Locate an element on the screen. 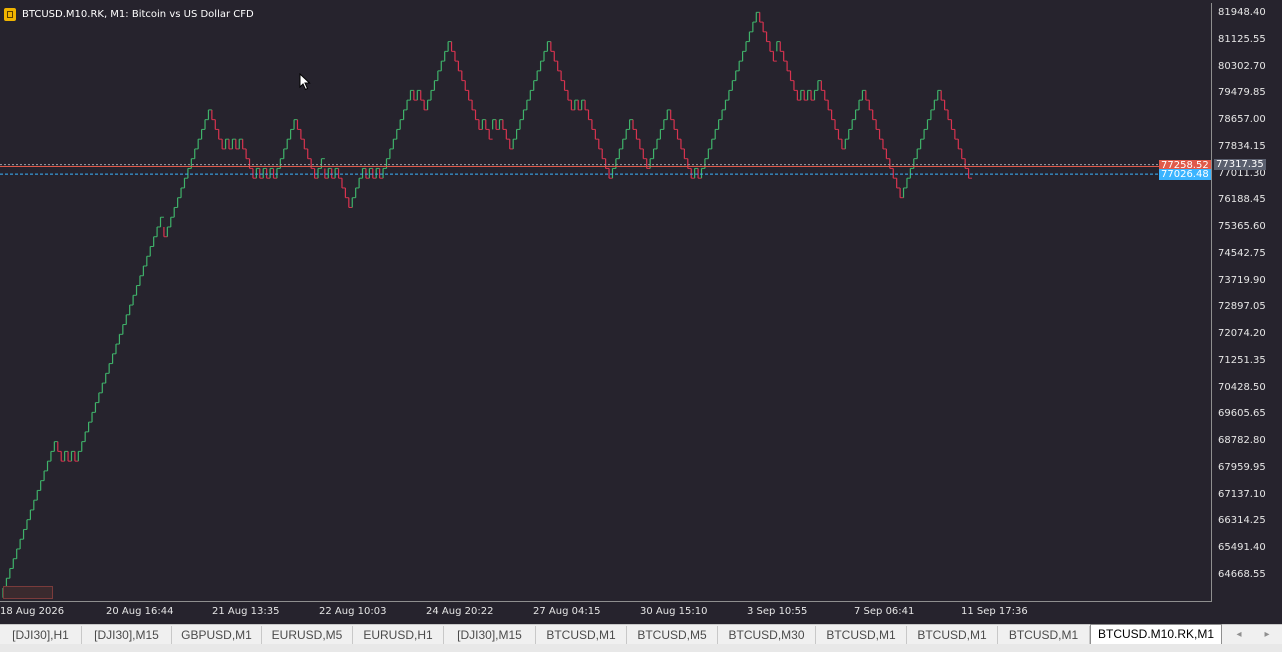 The height and width of the screenshot is (652, 1282). price-tick-label: 75365.60 is located at coordinates (1242, 227).